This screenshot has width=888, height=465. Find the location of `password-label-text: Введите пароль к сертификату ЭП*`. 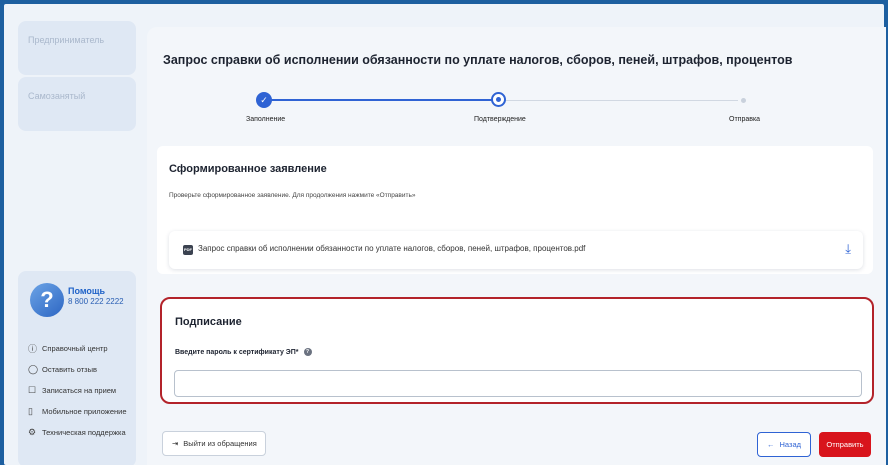

password-label-text: Введите пароль к сертификату ЭП* is located at coordinates (237, 352).